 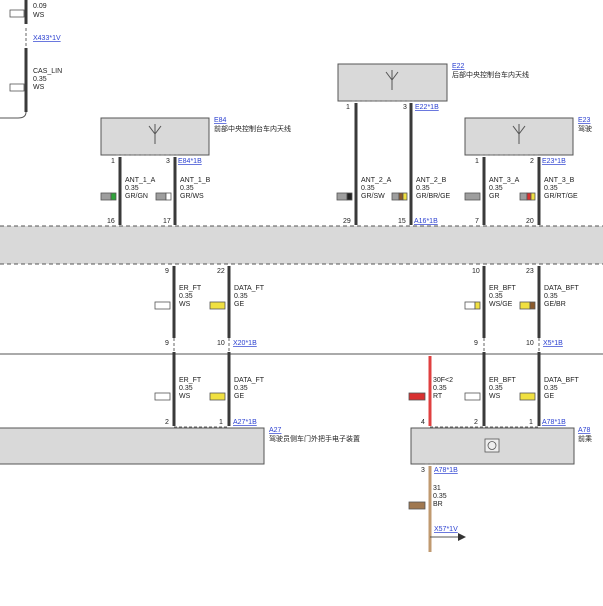 What do you see at coordinates (187, 188) in the screenshot?
I see `ant-1-b-size: 0.35` at bounding box center [187, 188].